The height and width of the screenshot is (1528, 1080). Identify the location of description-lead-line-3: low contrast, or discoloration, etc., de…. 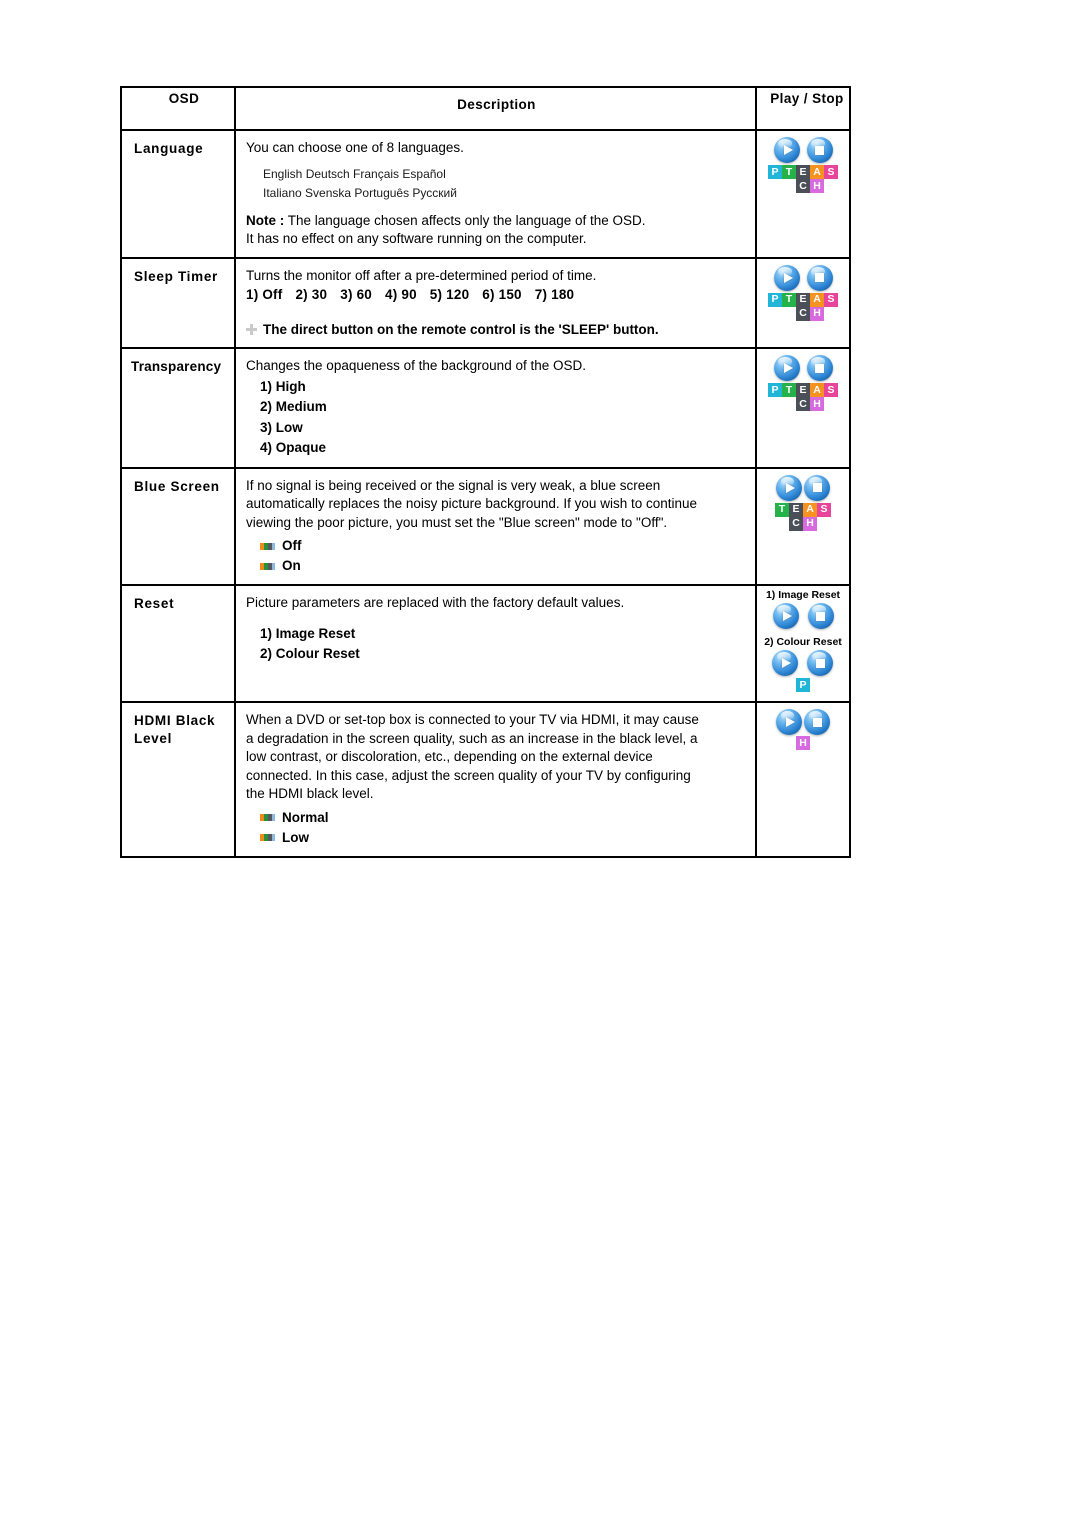
(449, 756).